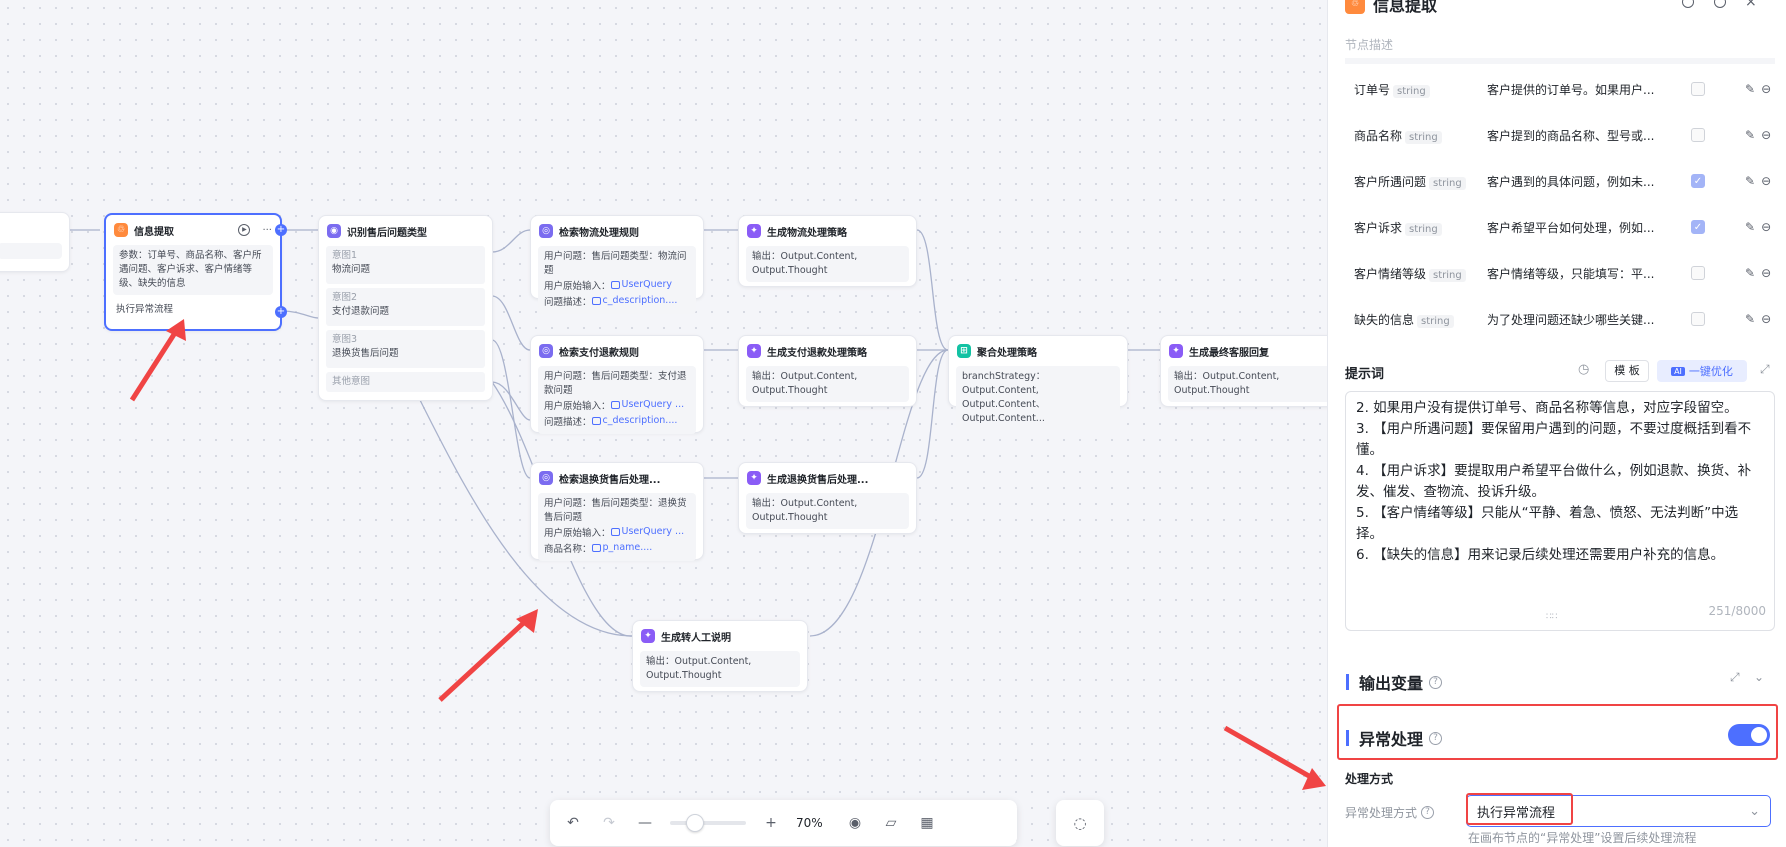 Image resolution: width=1786 pixels, height=847 pixels. I want to click on zoom-slider, so click(708, 823).